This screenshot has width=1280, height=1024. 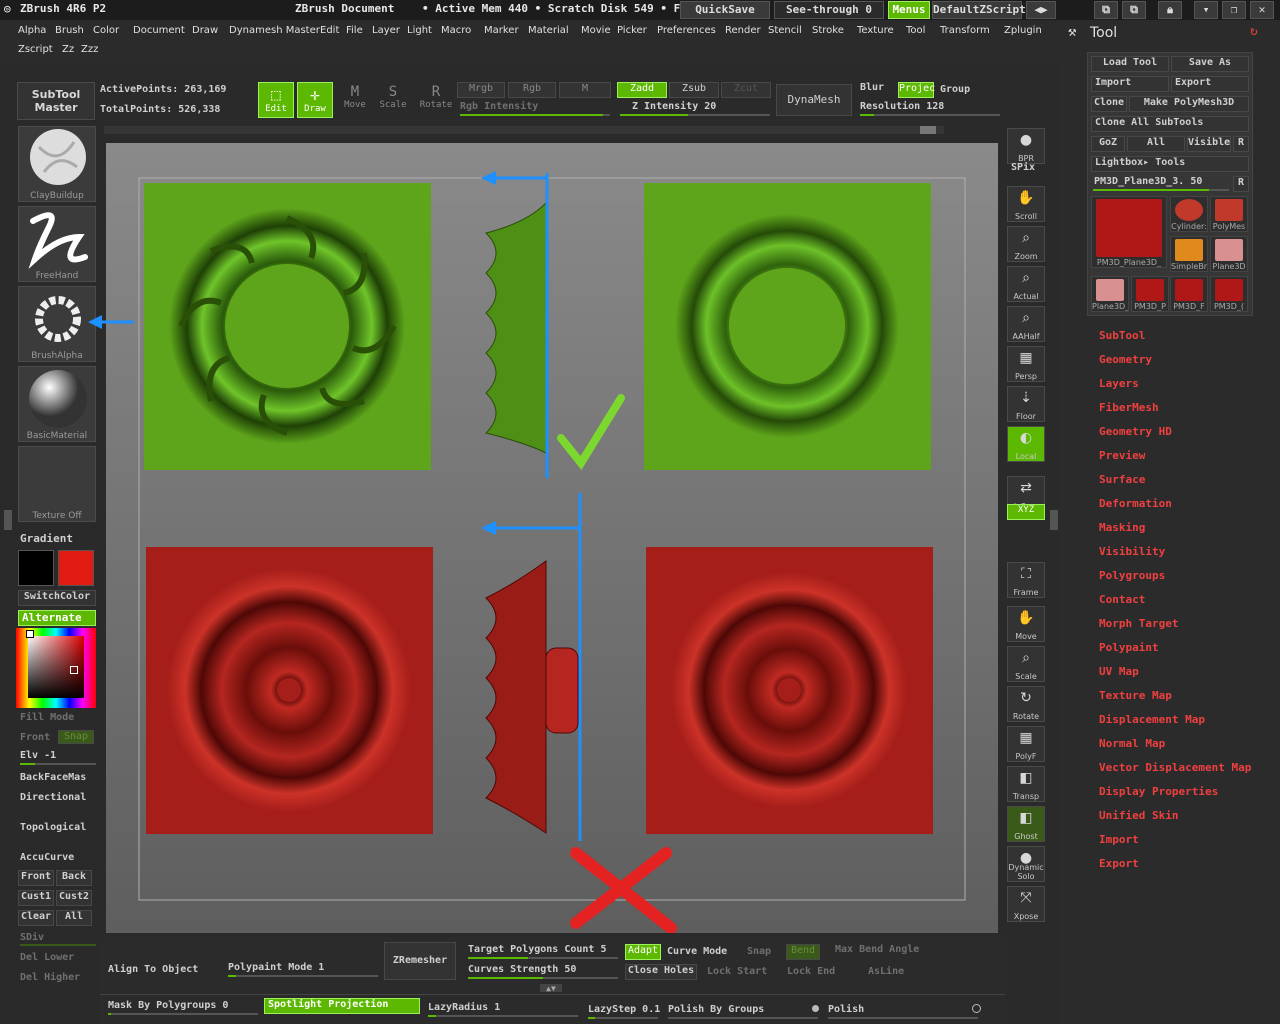 What do you see at coordinates (1158, 791) in the screenshot?
I see `tool-section-display-properties: Display Properties` at bounding box center [1158, 791].